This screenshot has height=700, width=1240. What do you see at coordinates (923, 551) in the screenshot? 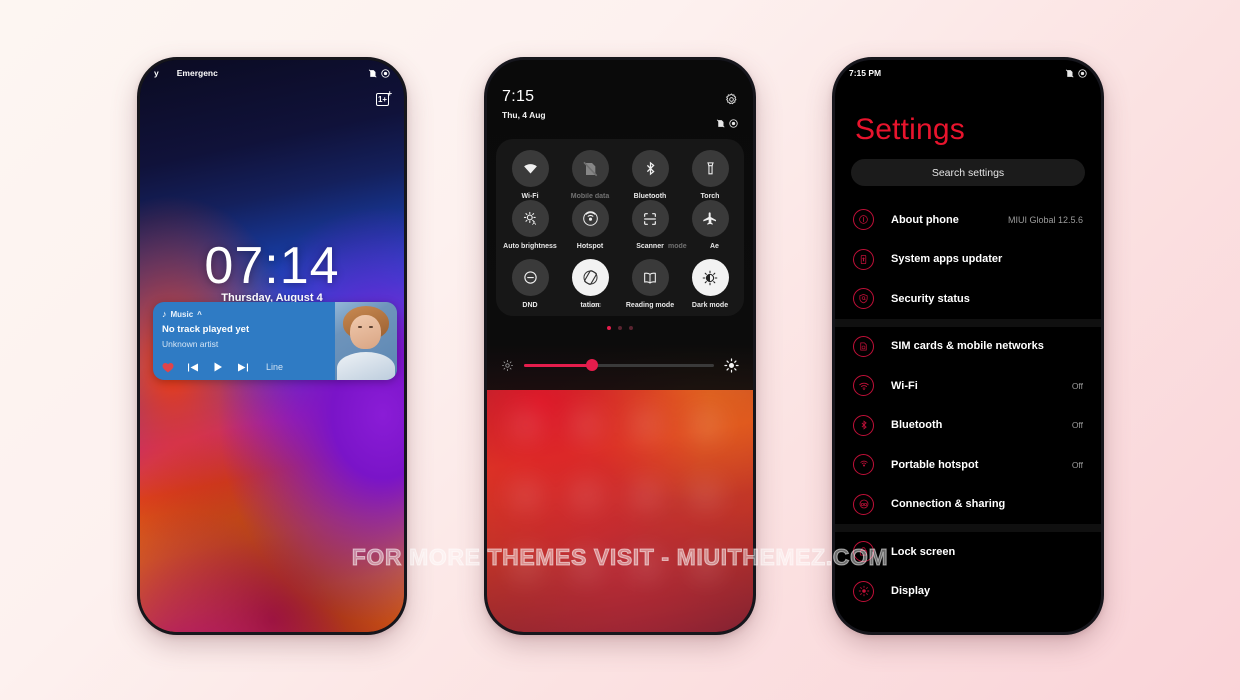
I see `settings-row-label: Lock screen` at bounding box center [923, 551].